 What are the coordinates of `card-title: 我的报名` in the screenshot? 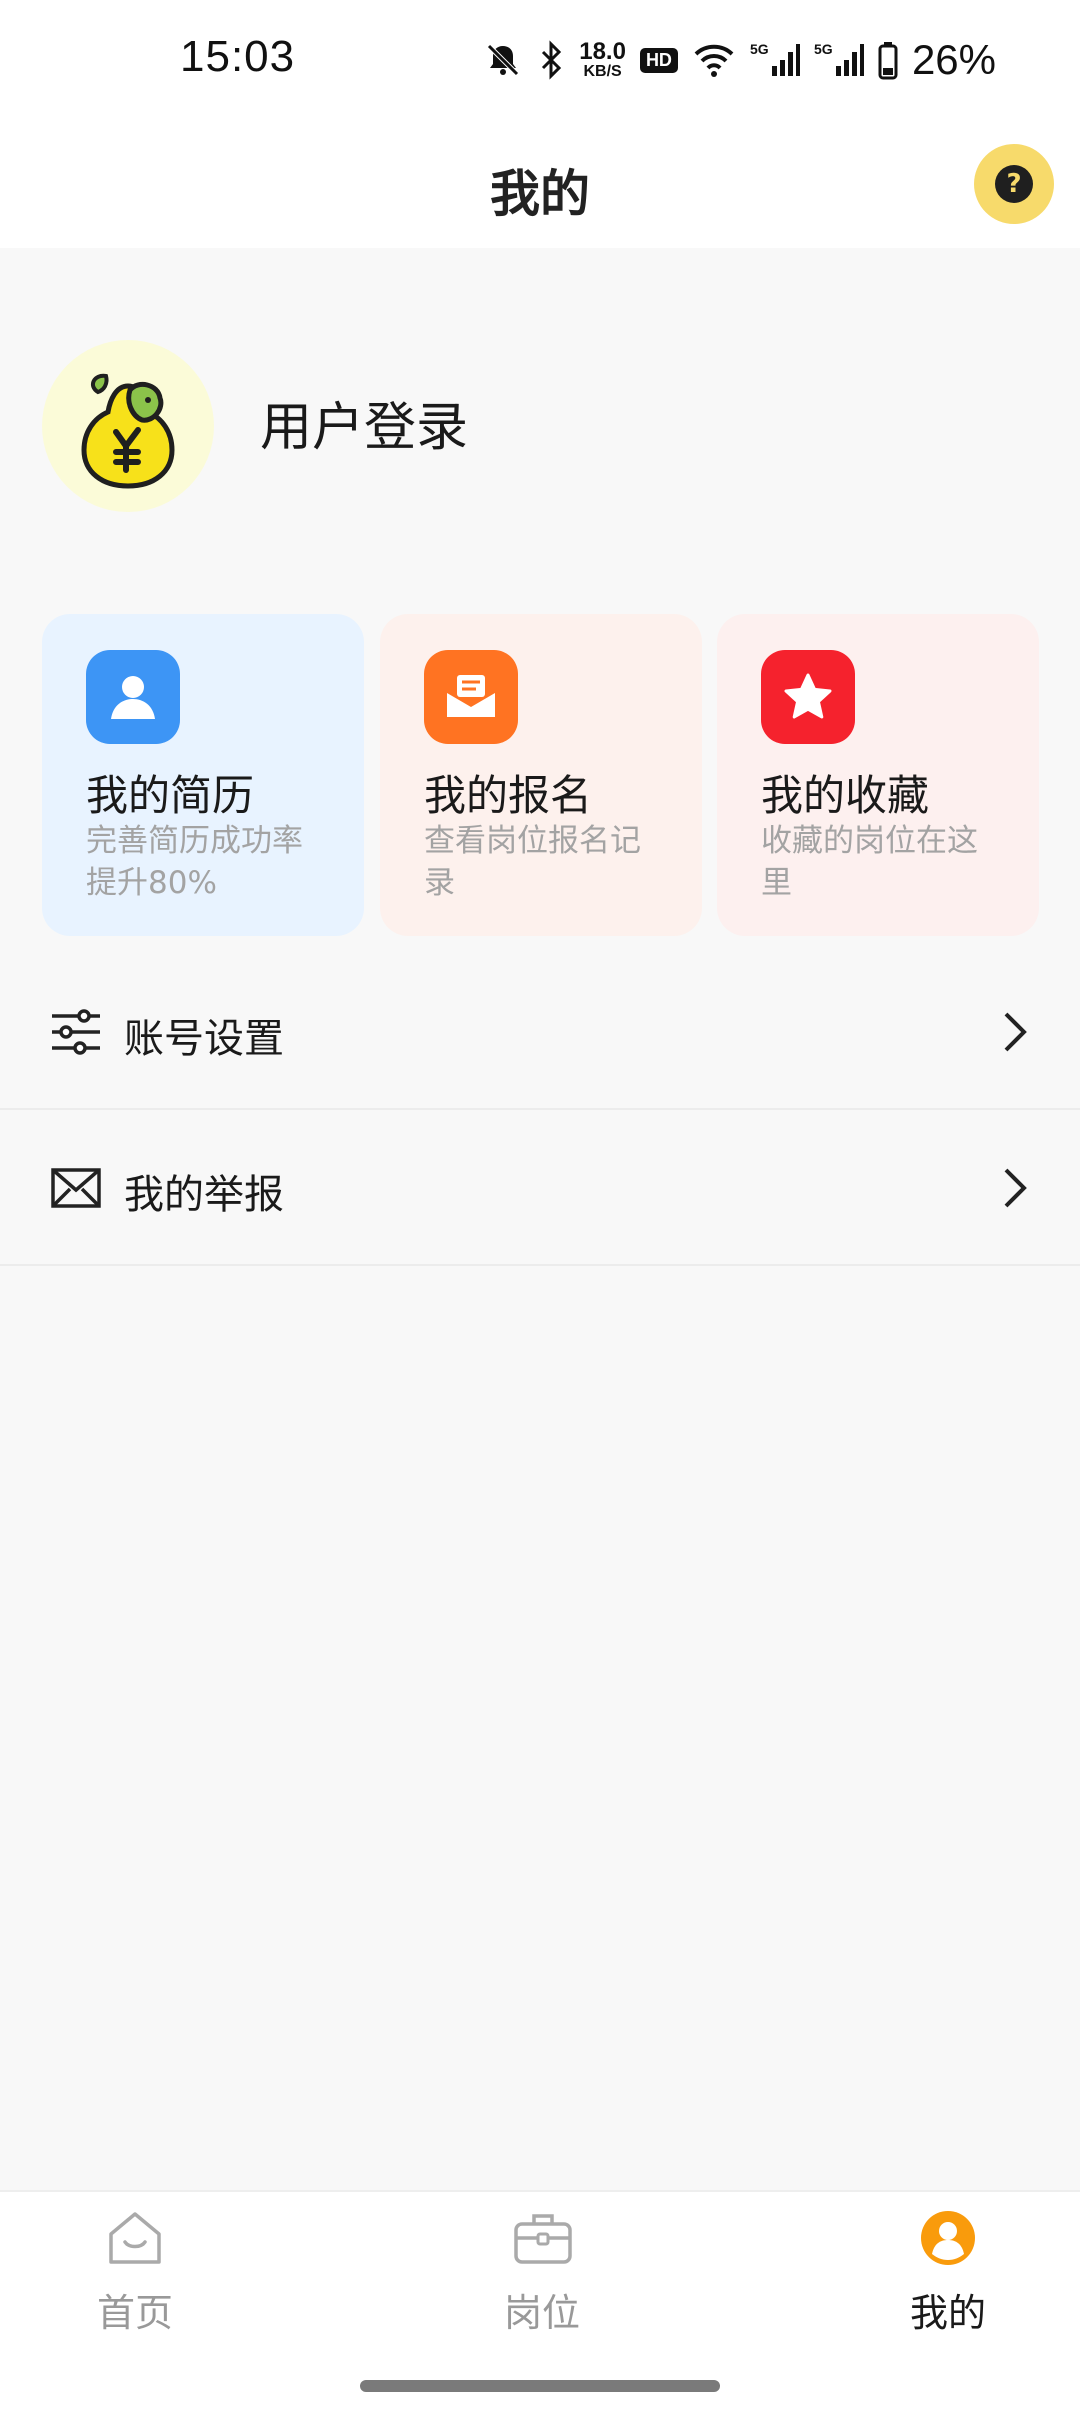 It's located at (508, 795).